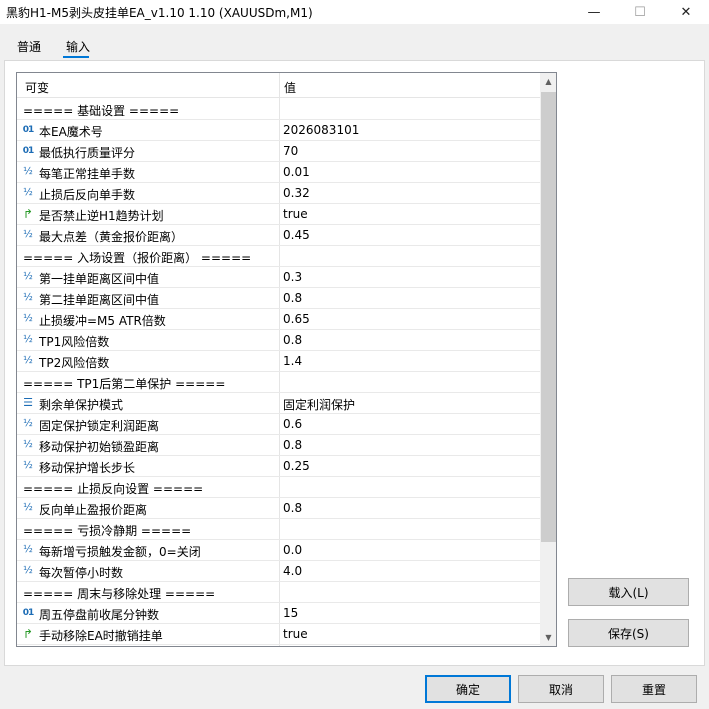 This screenshot has height=709, width=709. I want to click on table-row: ½ 反向单止盈报价距离 0.8, so click(278, 508).